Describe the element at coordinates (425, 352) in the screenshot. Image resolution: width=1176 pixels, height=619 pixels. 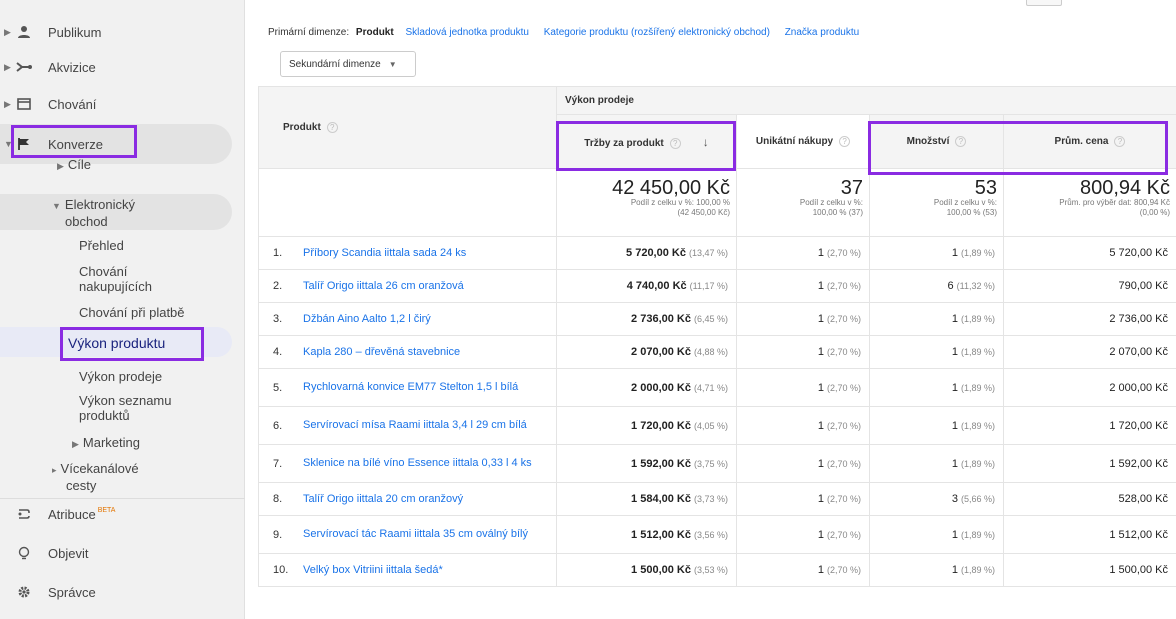
I see `product-link: Kapla 280 – dřevěná stavebnice` at that location.